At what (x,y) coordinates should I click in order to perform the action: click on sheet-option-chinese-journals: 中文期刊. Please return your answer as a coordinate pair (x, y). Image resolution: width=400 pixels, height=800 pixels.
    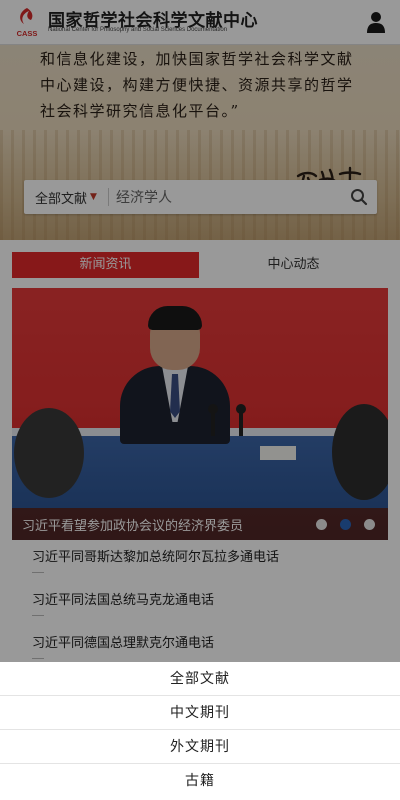
    Looking at the image, I should click on (200, 713).